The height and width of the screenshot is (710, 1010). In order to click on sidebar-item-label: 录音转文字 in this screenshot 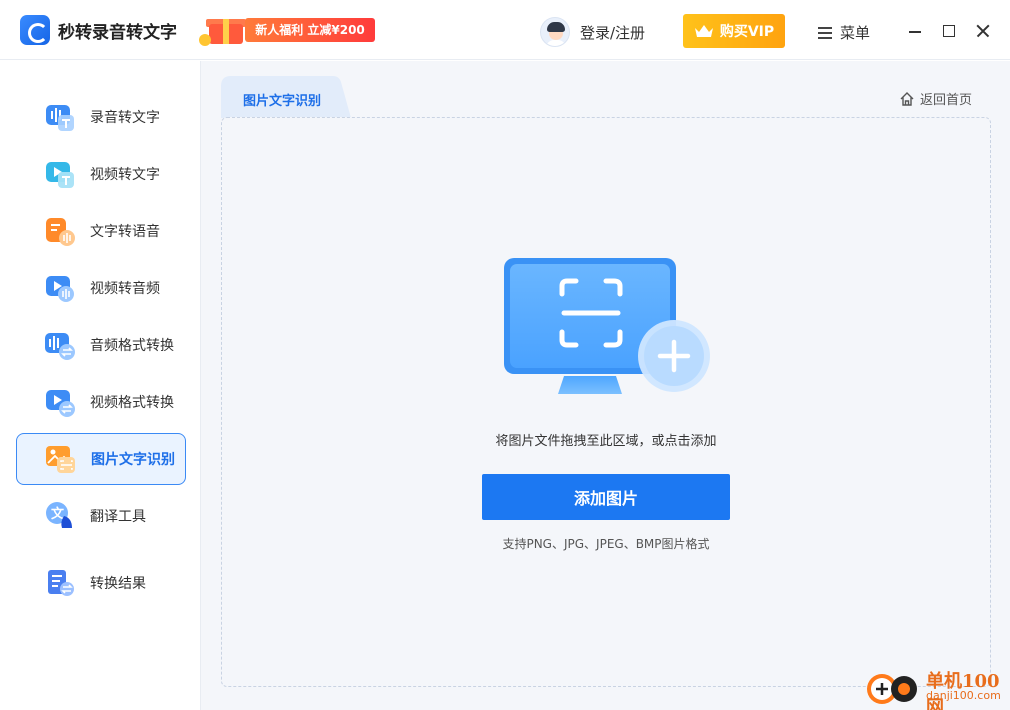, I will do `click(125, 118)`.